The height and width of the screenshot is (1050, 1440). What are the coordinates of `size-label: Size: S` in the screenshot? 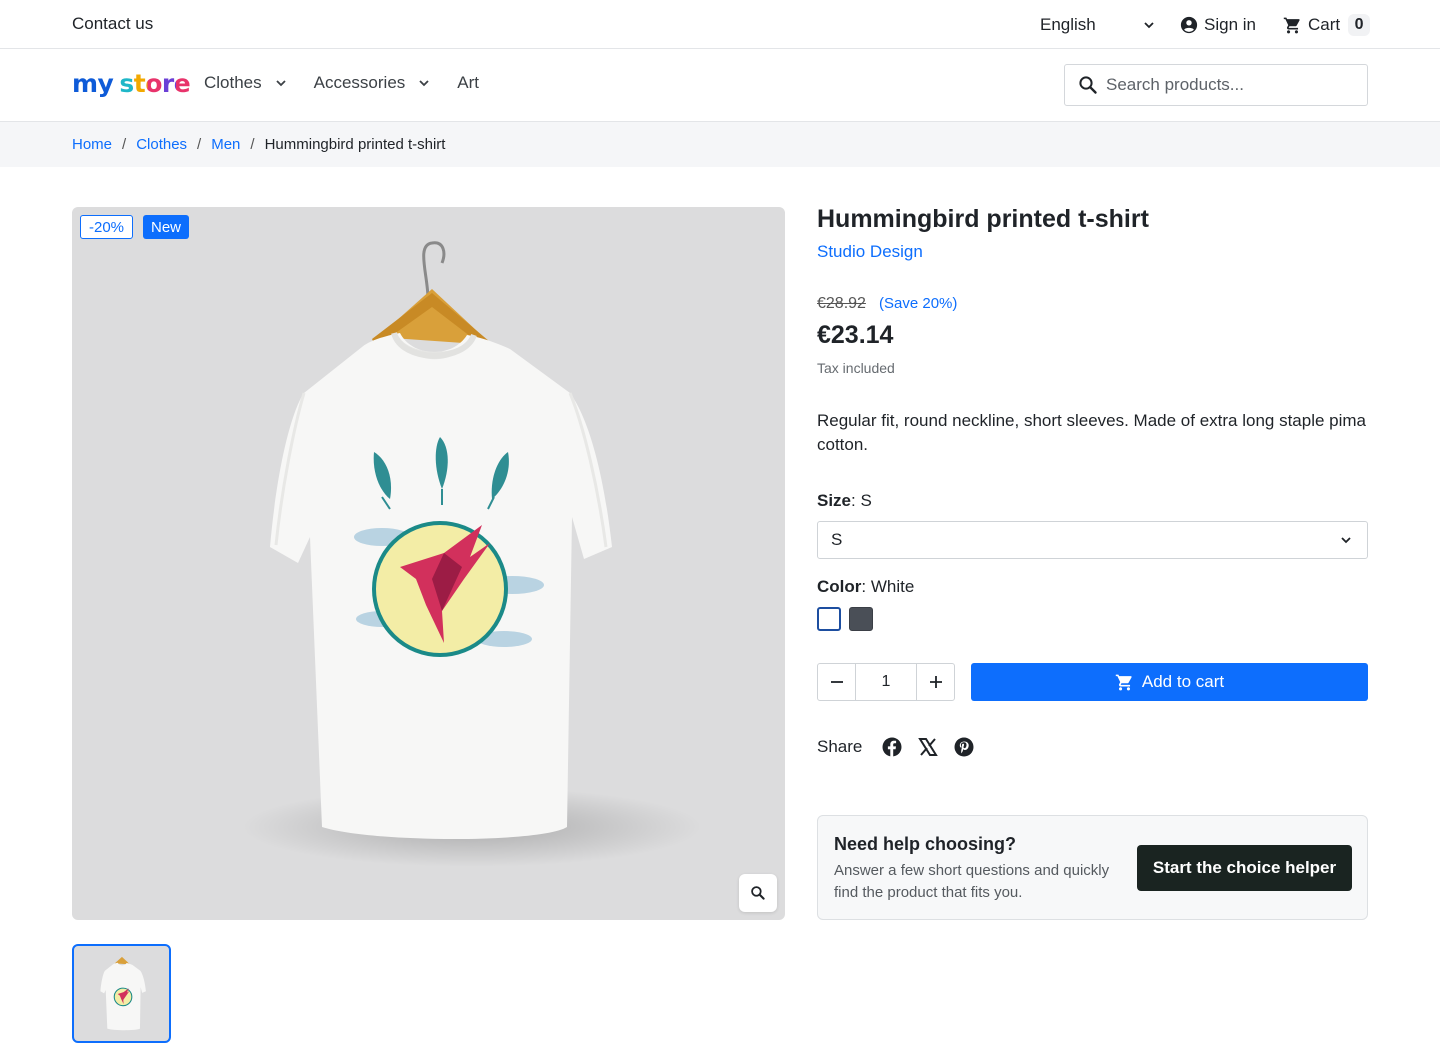 It's located at (844, 500).